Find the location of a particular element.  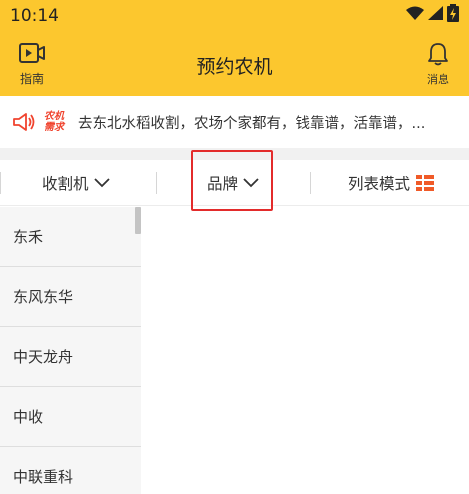

list-mode-icon is located at coordinates (425, 183).